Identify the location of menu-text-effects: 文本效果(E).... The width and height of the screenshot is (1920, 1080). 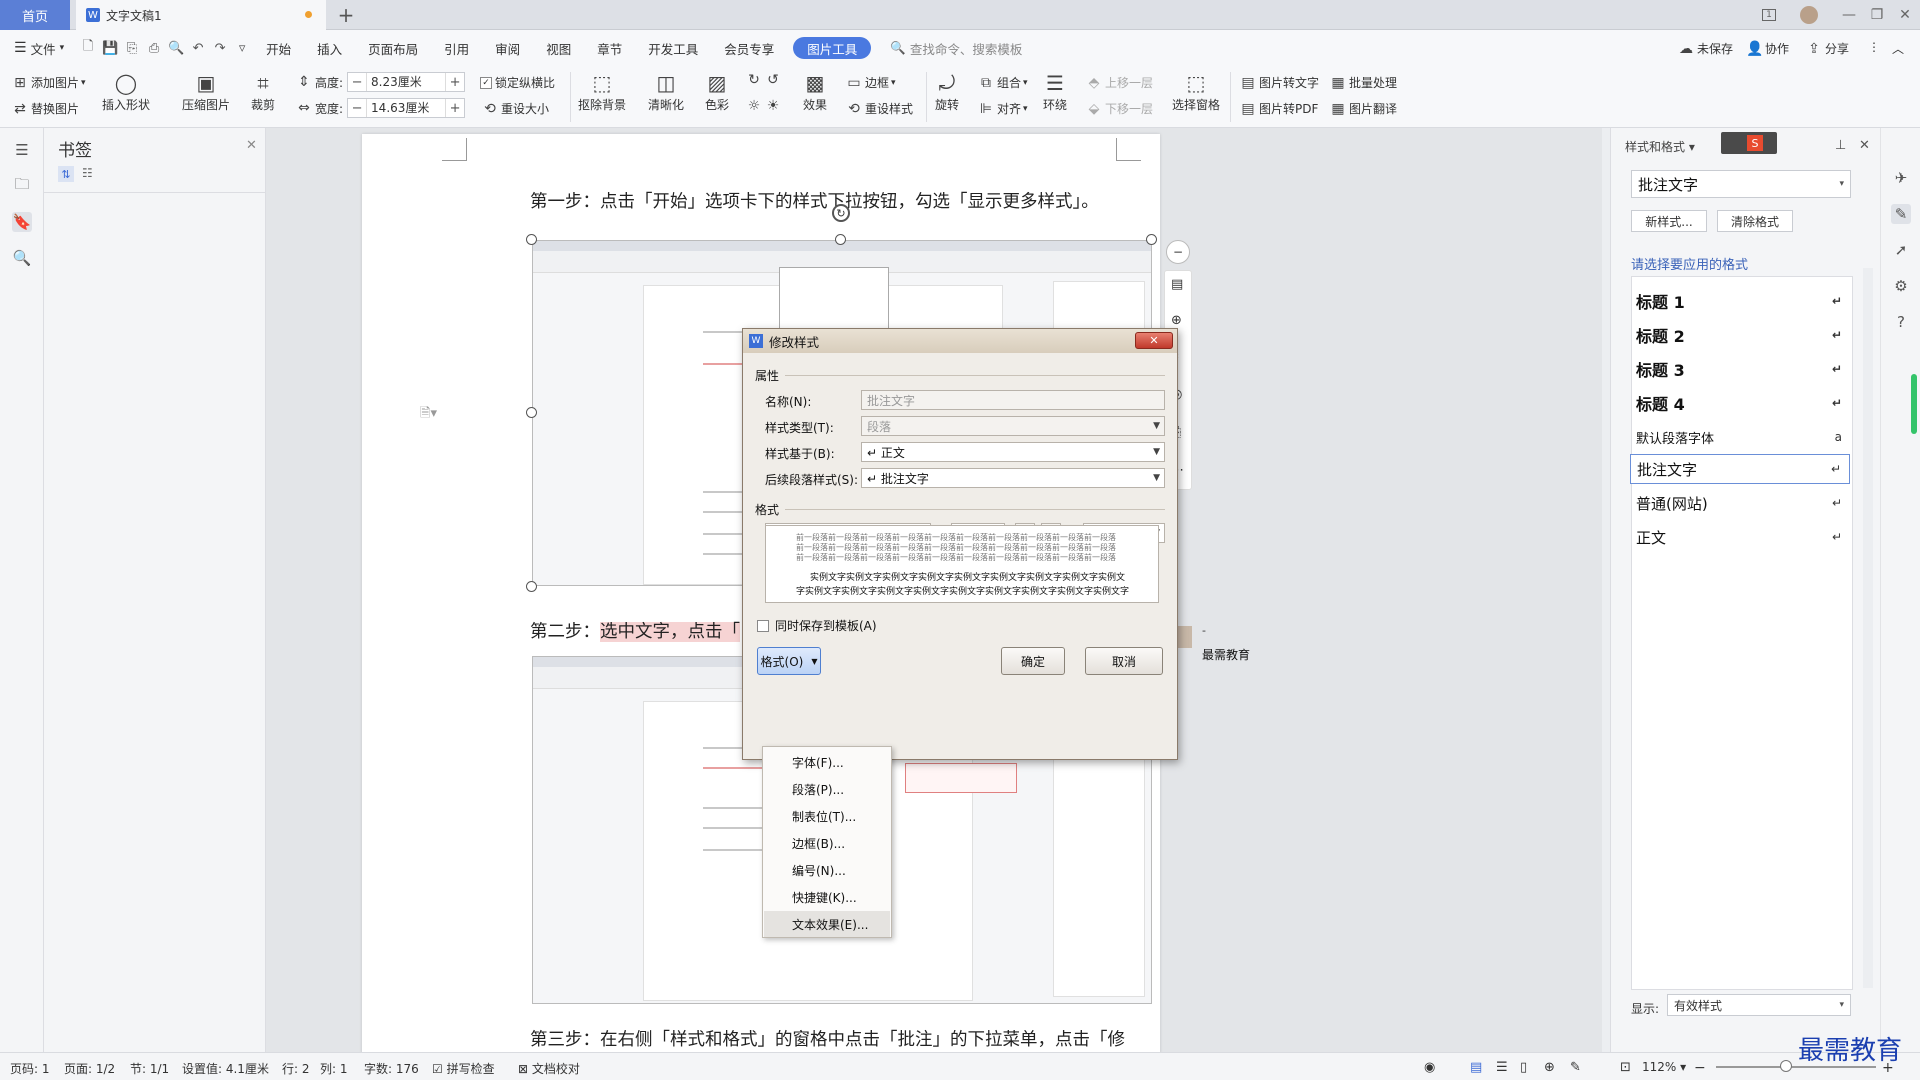
(827, 924).